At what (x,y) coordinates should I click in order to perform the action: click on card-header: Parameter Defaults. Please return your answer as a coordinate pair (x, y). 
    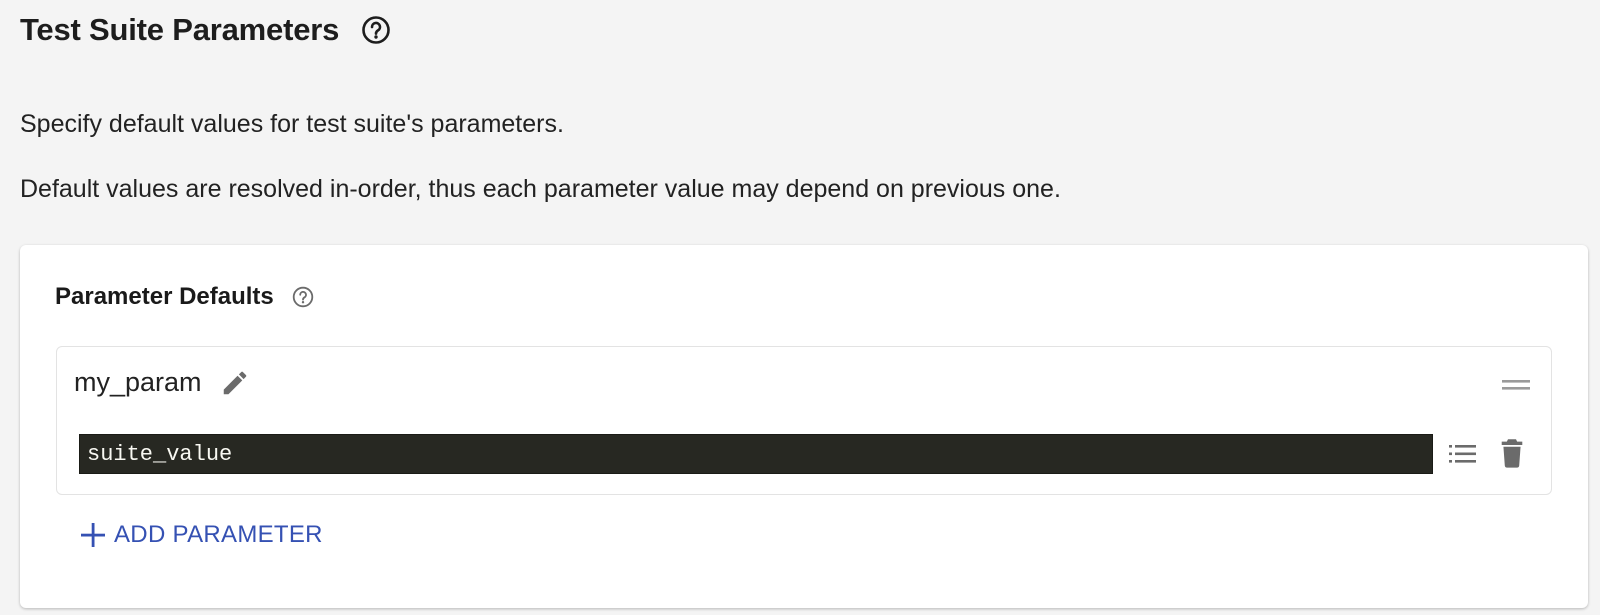
    Looking at the image, I should click on (184, 297).